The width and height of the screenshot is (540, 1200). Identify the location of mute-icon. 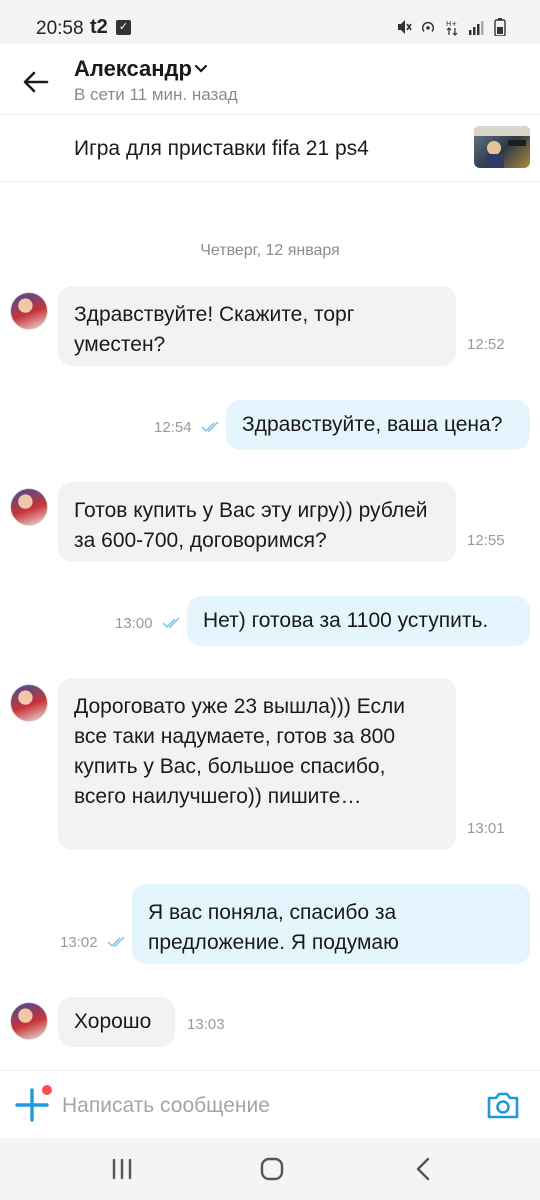
(405, 27).